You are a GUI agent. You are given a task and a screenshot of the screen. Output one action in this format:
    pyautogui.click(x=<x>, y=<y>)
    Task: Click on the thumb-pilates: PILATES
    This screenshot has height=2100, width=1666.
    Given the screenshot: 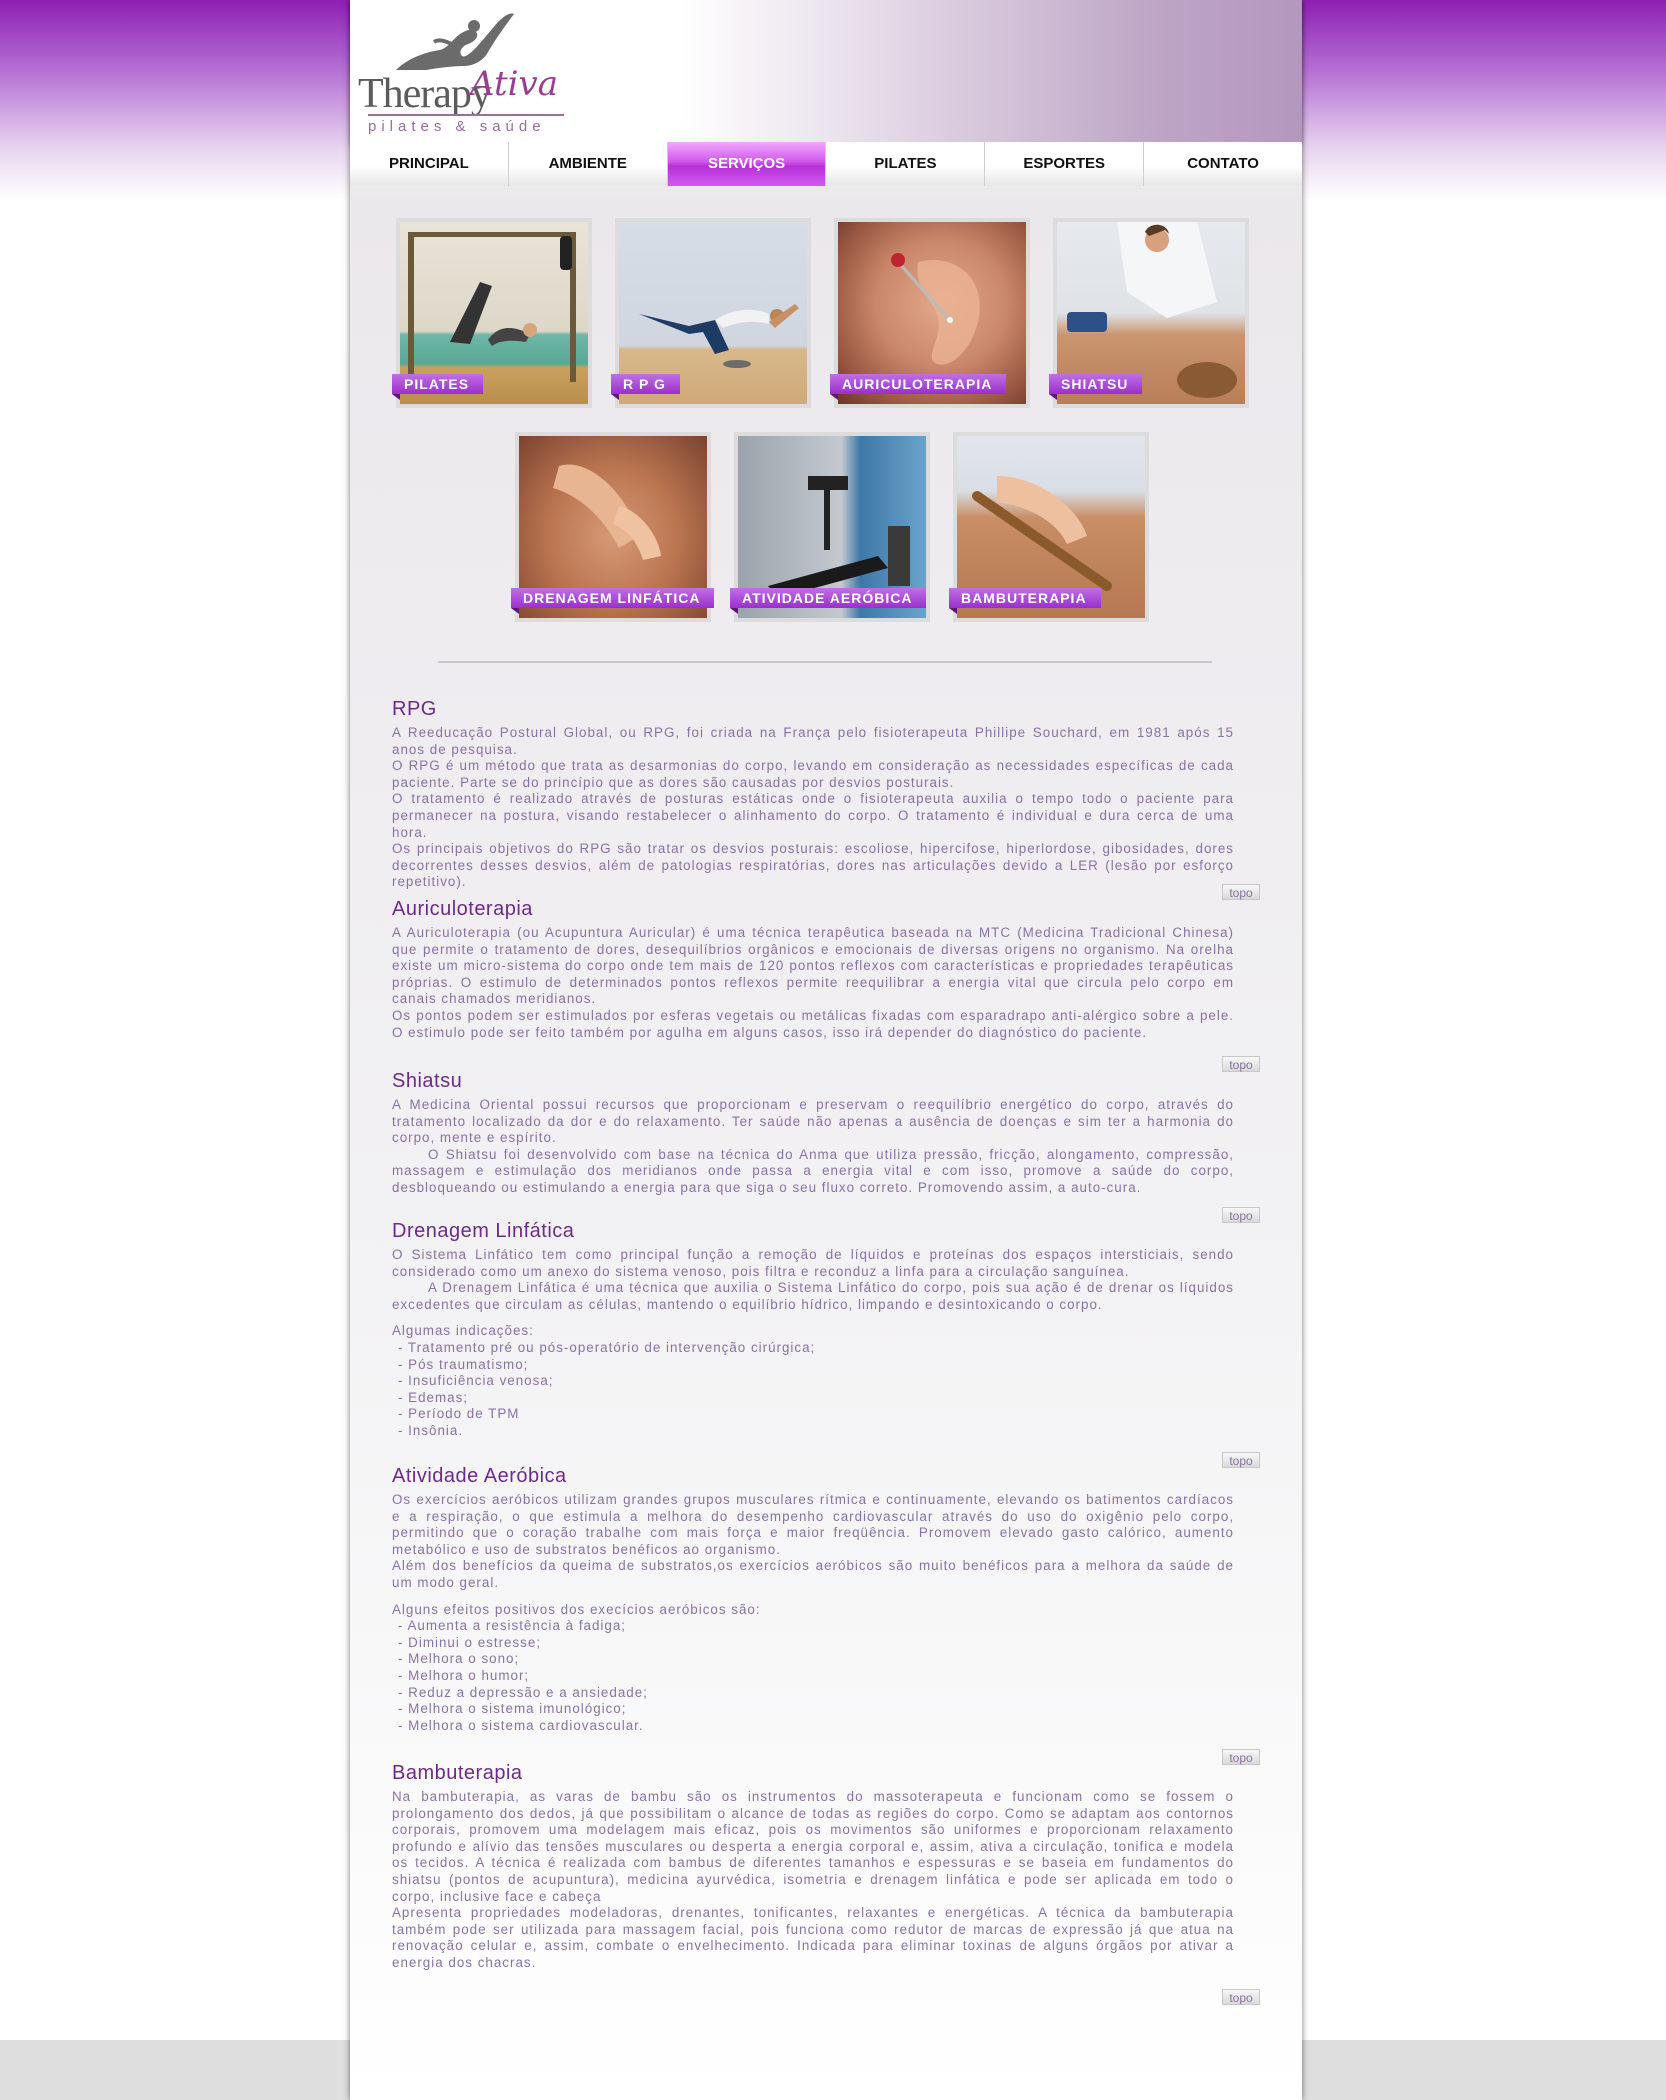 What is the action you would take?
    pyautogui.click(x=492, y=313)
    